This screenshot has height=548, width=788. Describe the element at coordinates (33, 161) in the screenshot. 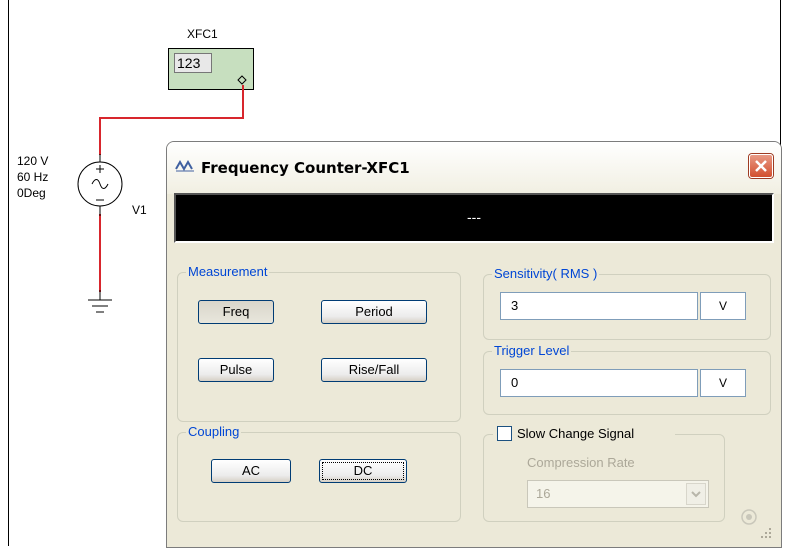

I see `source-voltage: 120 V` at that location.